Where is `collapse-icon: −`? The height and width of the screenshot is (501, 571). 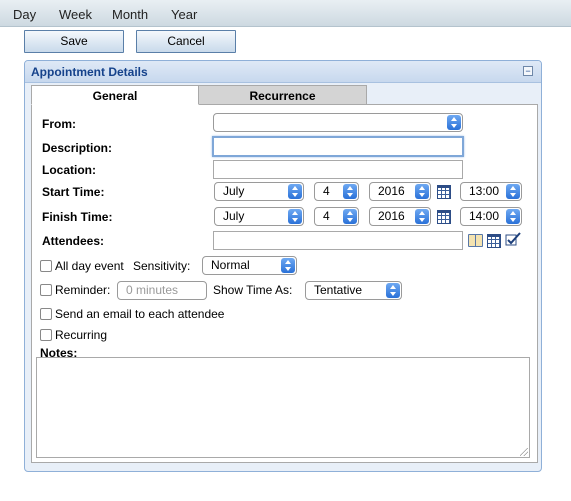
collapse-icon: − is located at coordinates (528, 71).